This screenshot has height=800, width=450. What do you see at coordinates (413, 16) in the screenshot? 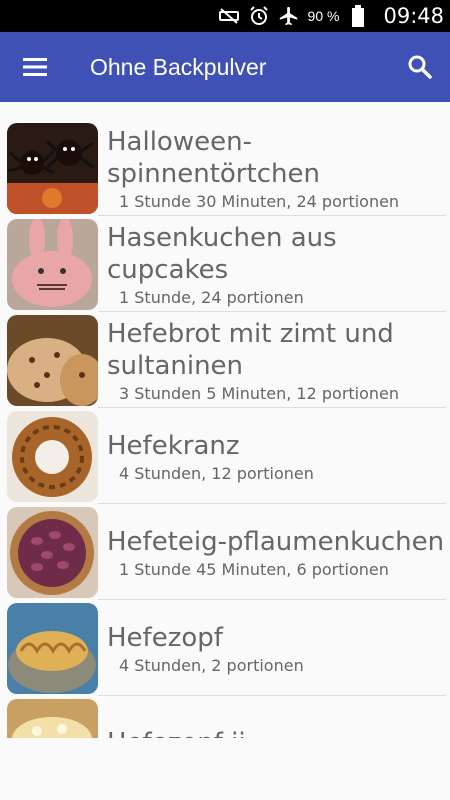
I see `clock: 09:48` at bounding box center [413, 16].